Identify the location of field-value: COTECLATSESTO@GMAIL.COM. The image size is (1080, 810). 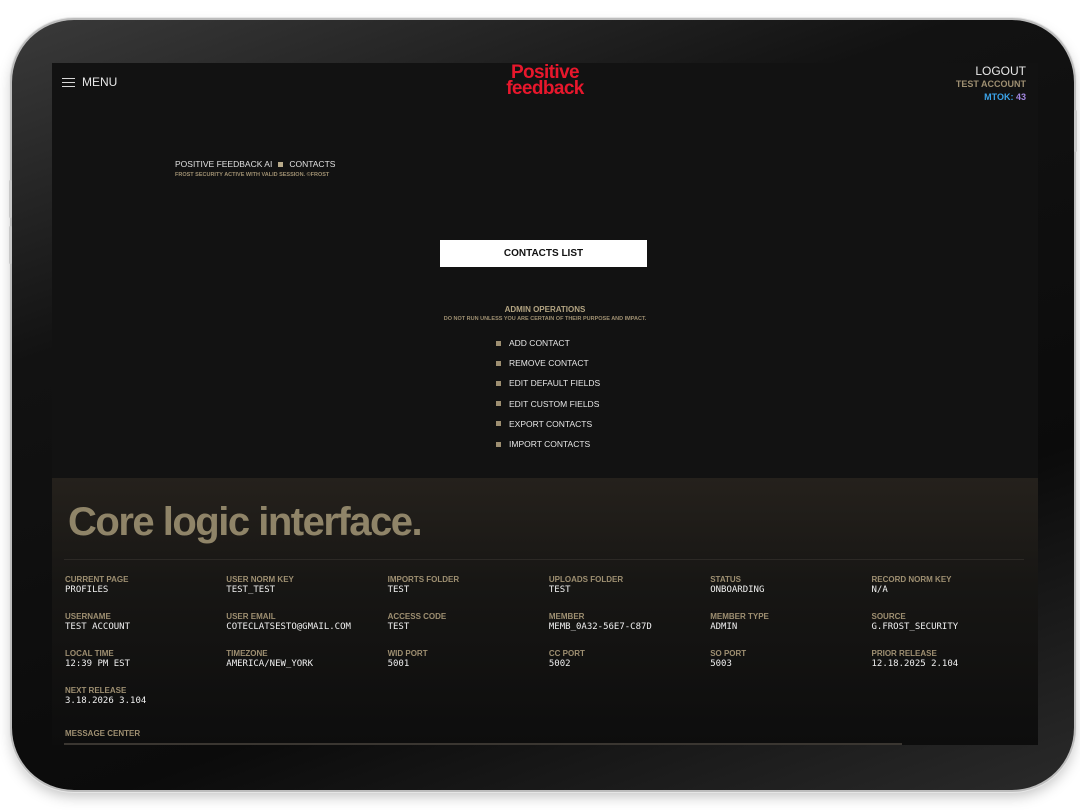
(288, 627).